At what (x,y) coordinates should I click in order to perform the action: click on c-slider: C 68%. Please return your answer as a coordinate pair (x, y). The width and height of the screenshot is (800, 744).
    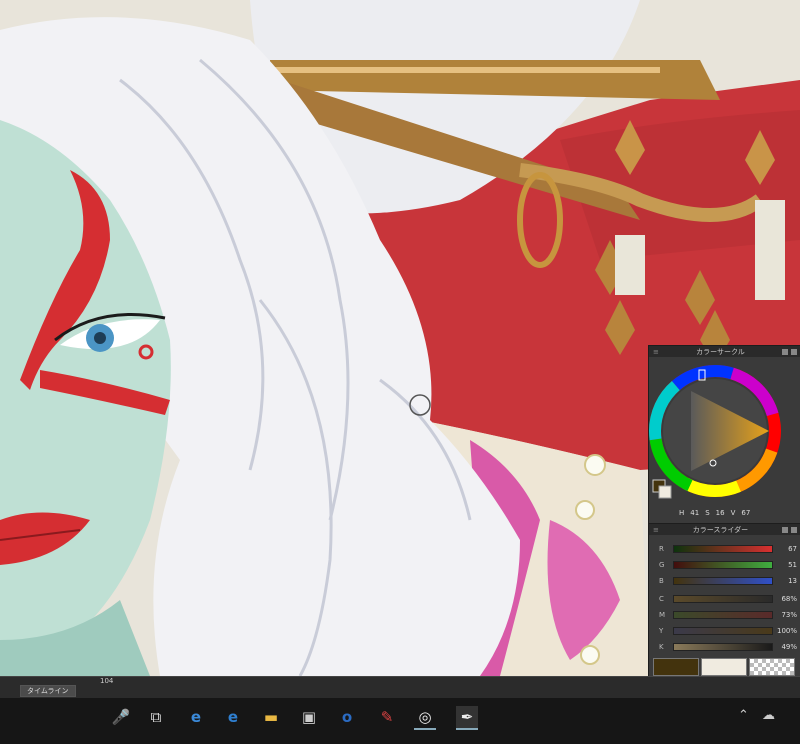
    Looking at the image, I should click on (728, 599).